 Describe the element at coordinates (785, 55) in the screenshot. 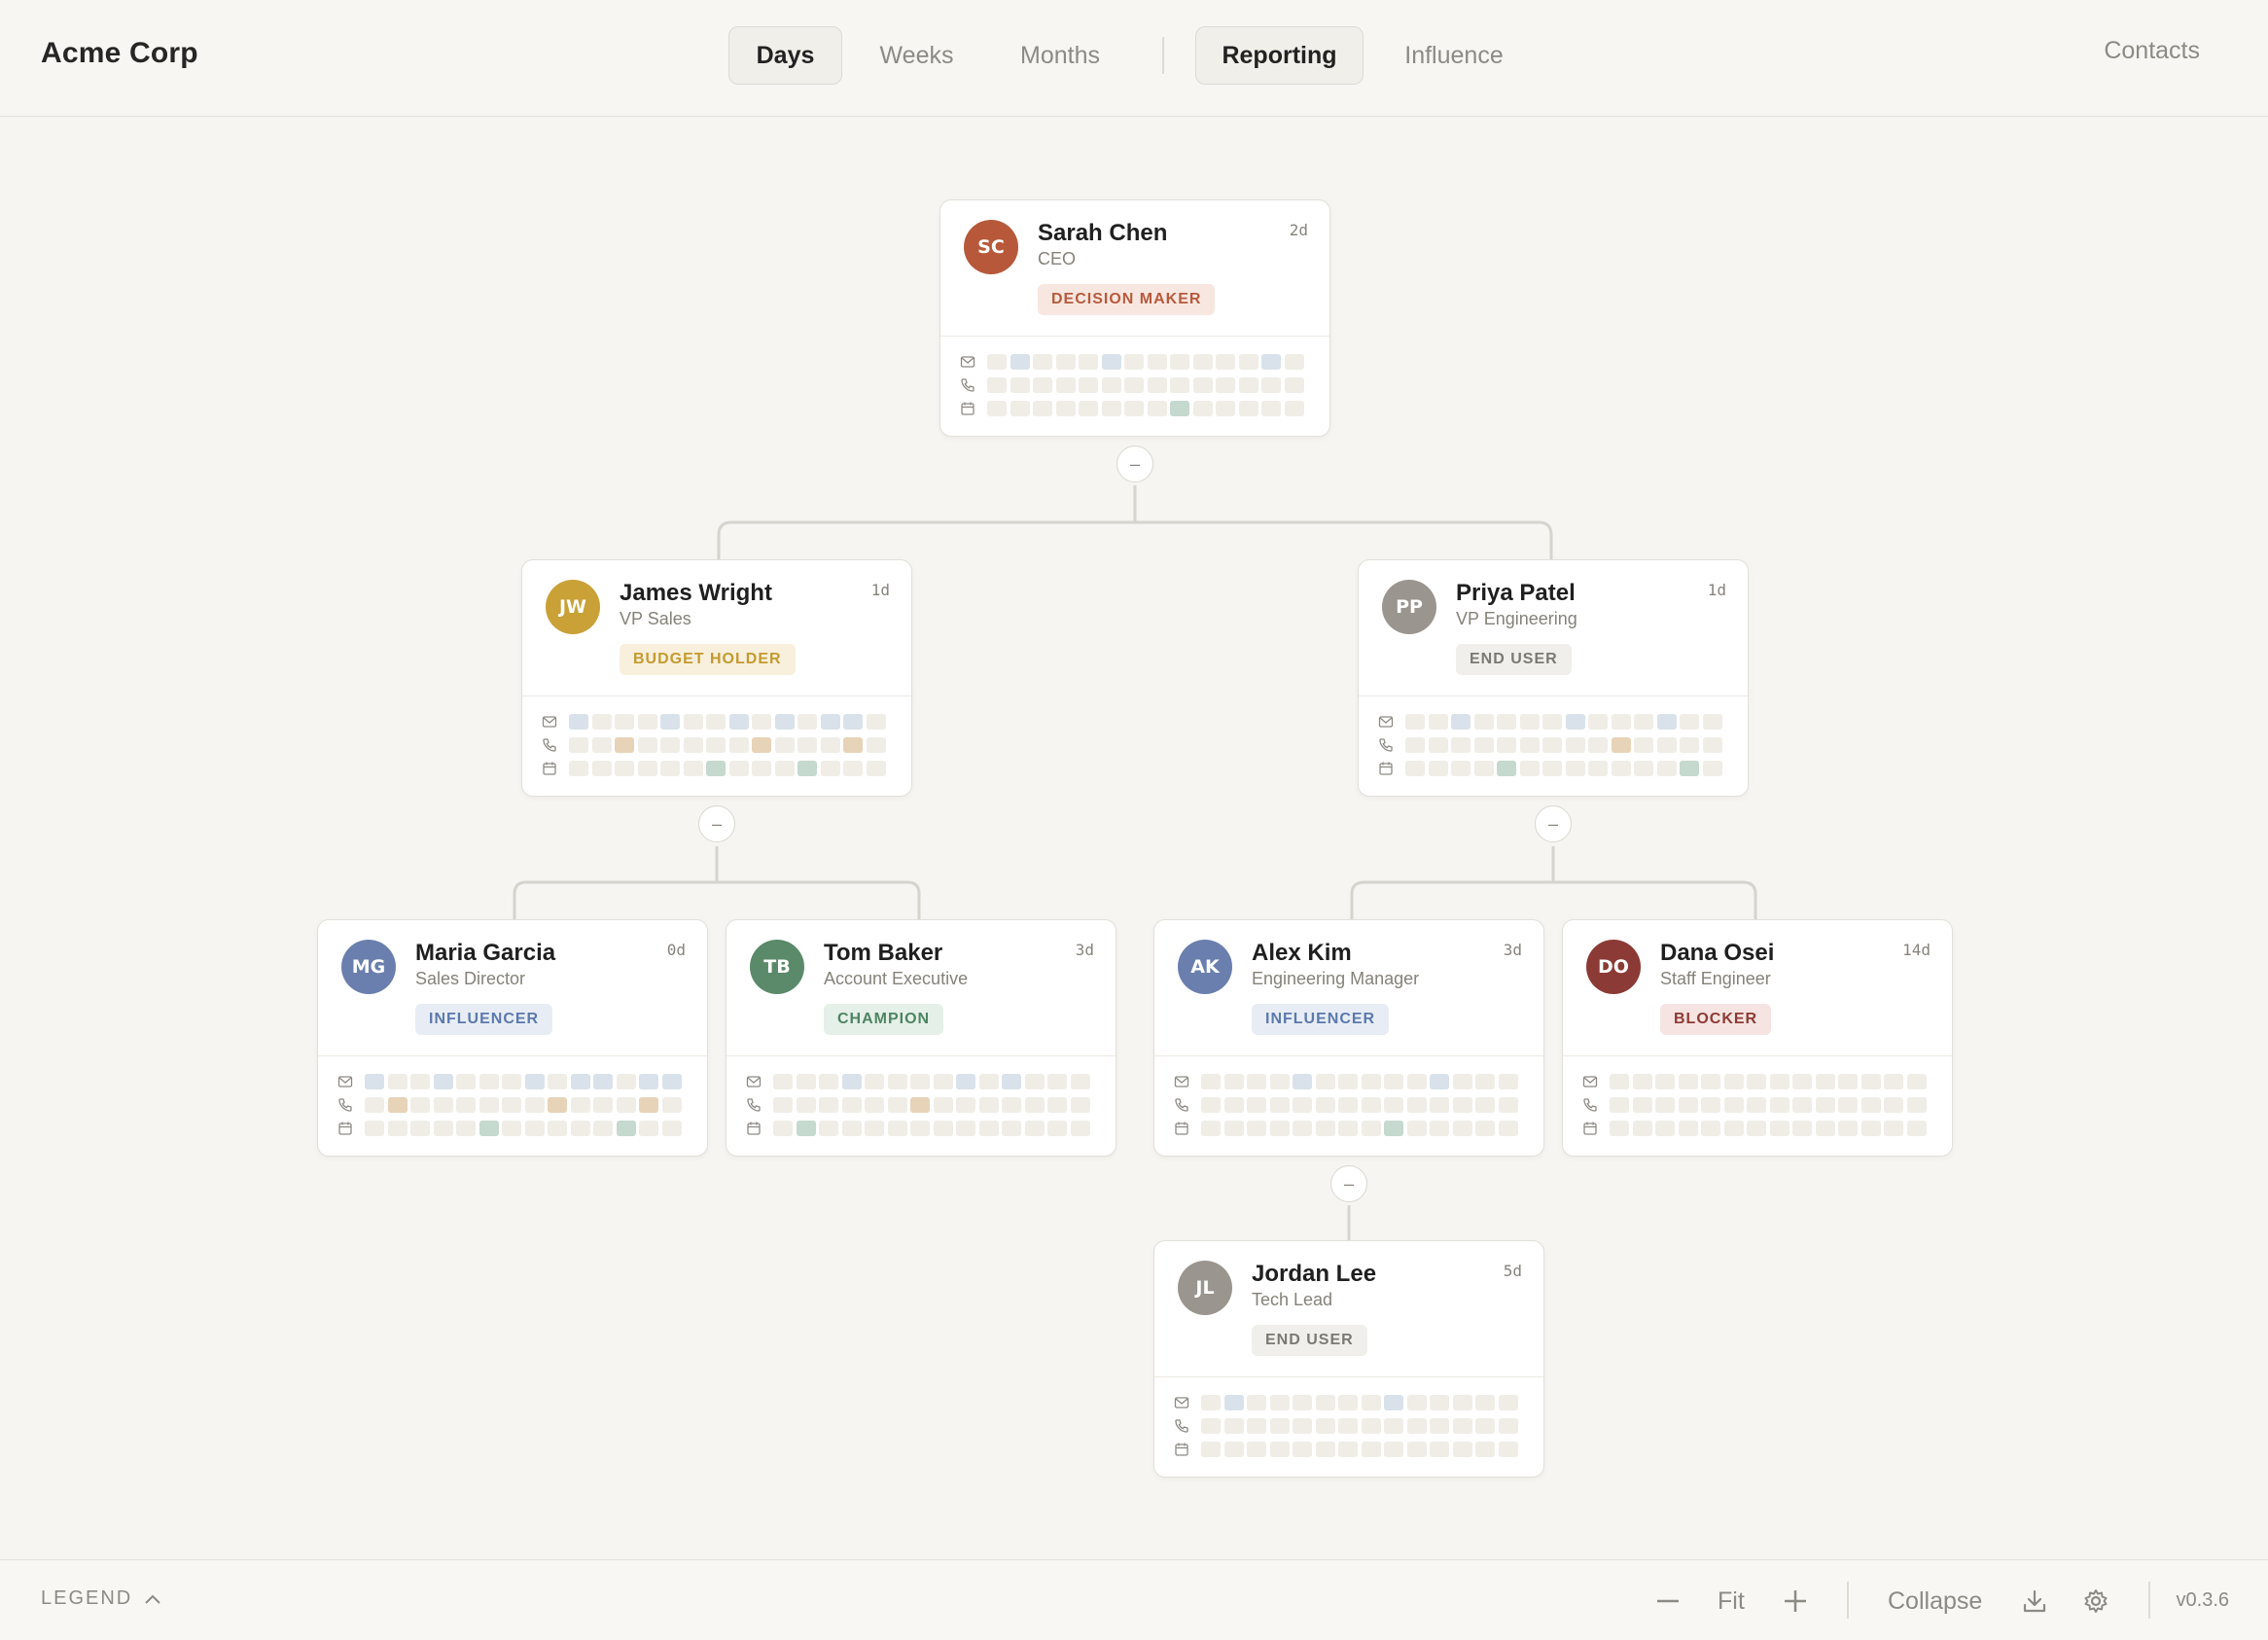

I see `tab-days: Days` at that location.